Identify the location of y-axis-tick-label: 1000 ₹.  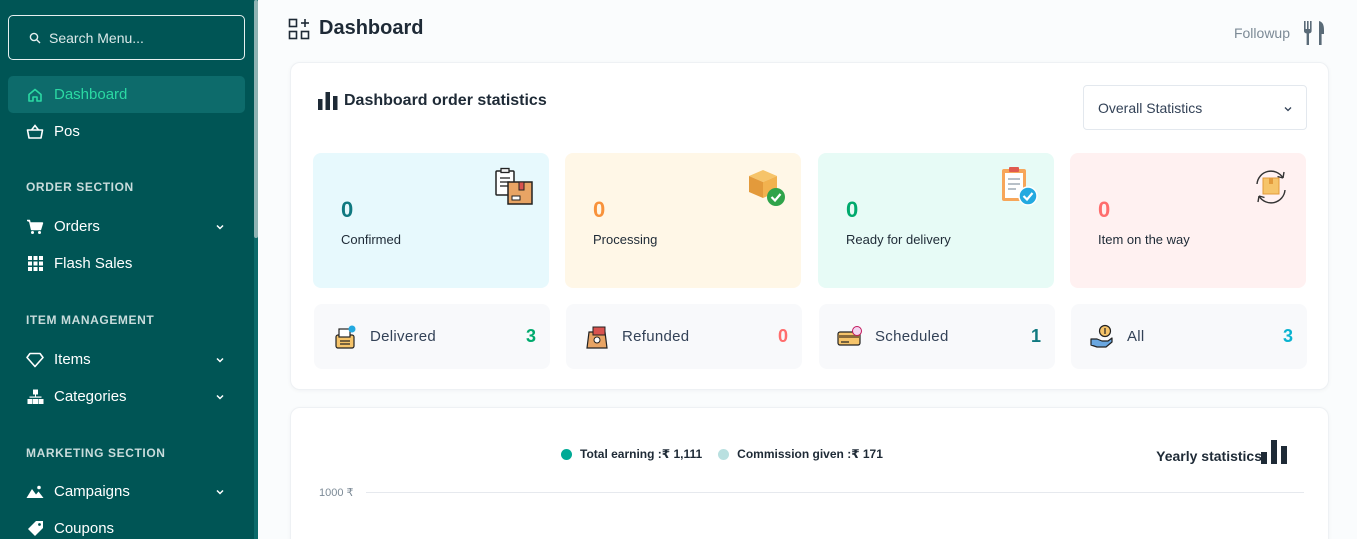
(336, 493).